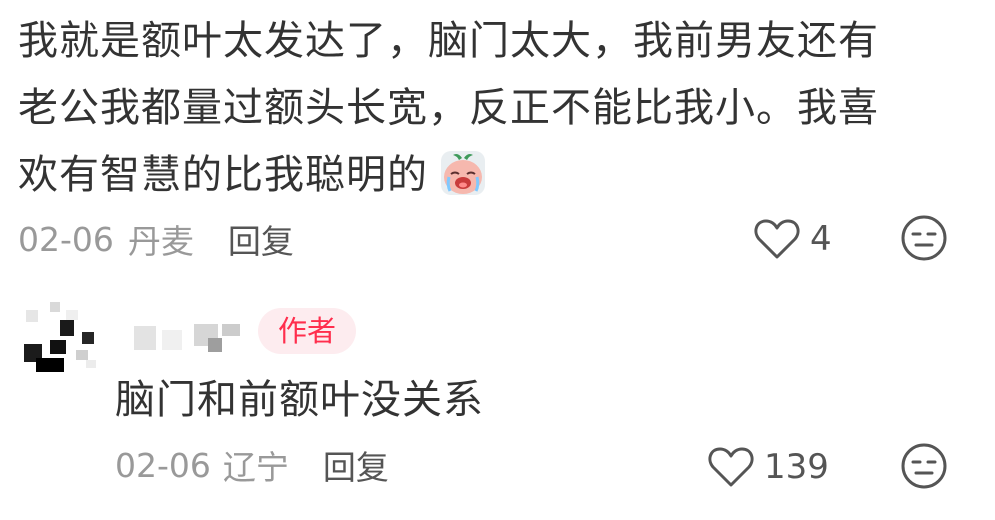 This screenshot has width=995, height=520. I want to click on reply-reaction-button, so click(924, 468).